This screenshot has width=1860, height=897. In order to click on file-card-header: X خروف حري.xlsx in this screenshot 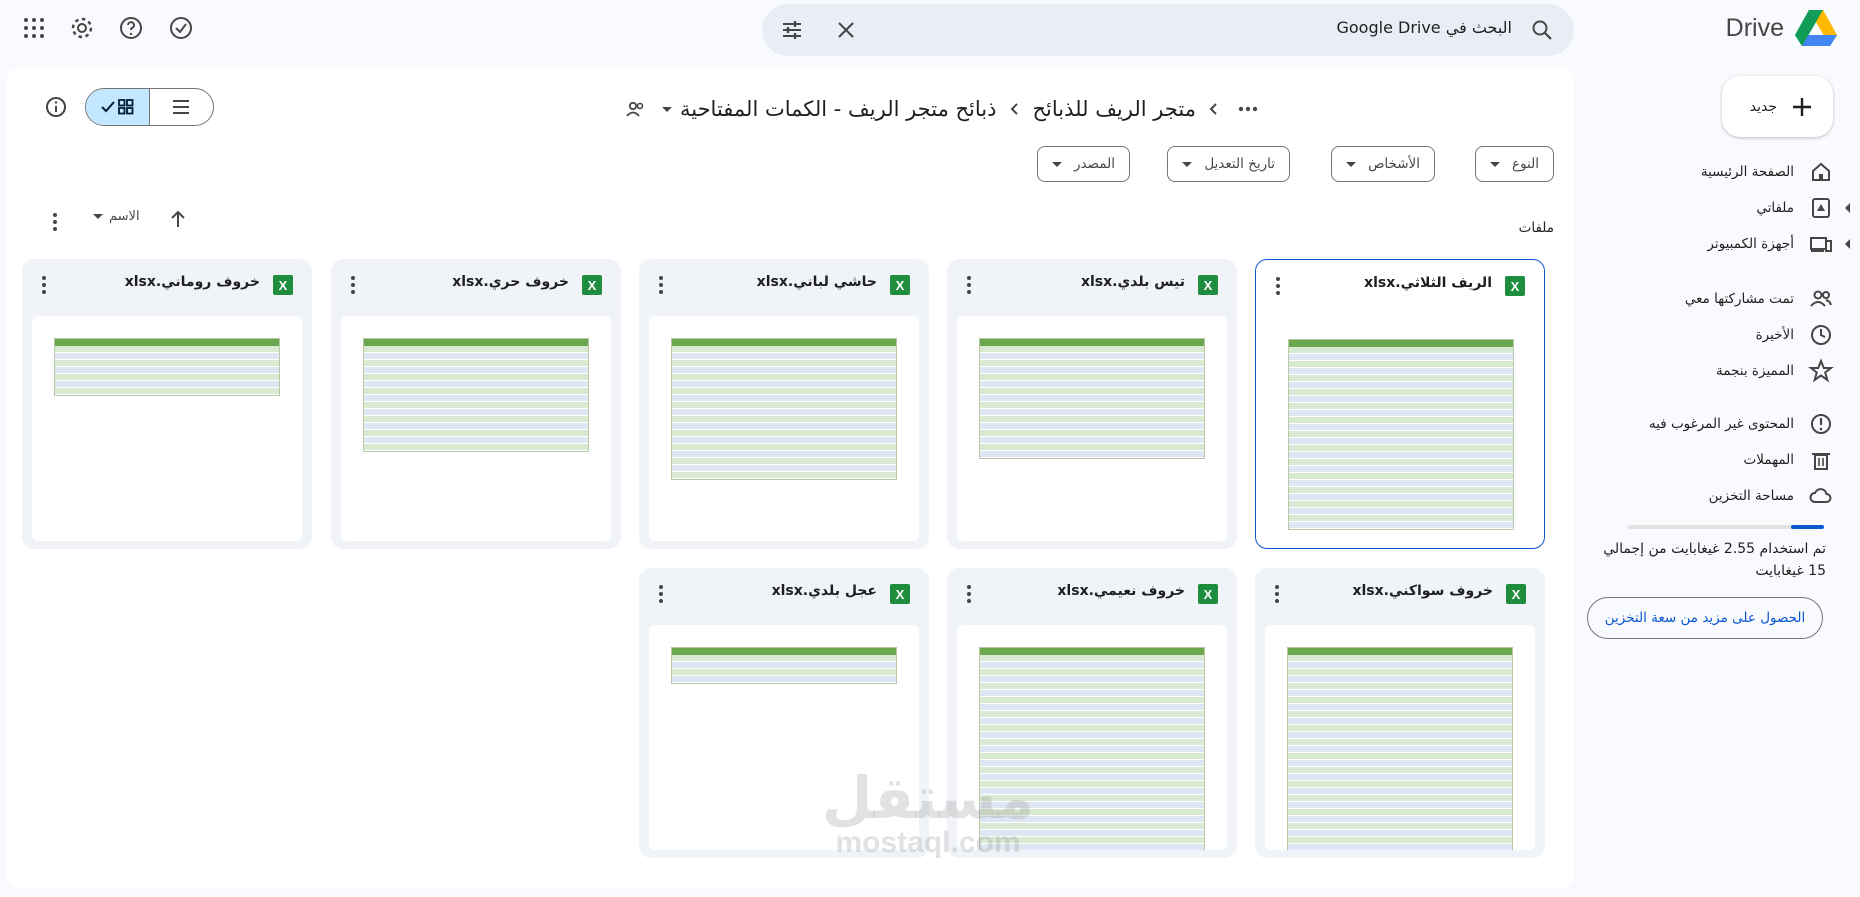, I will do `click(476, 285)`.